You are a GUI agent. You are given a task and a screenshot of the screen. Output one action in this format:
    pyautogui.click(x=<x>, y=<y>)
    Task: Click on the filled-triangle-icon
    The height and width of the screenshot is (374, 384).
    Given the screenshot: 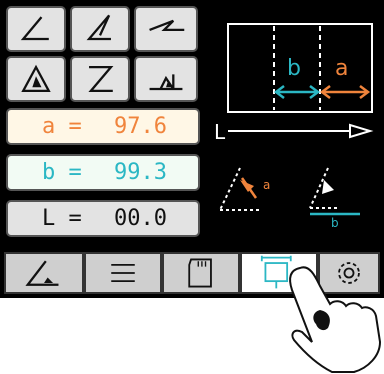 What is the action you would take?
    pyautogui.click(x=36, y=78)
    